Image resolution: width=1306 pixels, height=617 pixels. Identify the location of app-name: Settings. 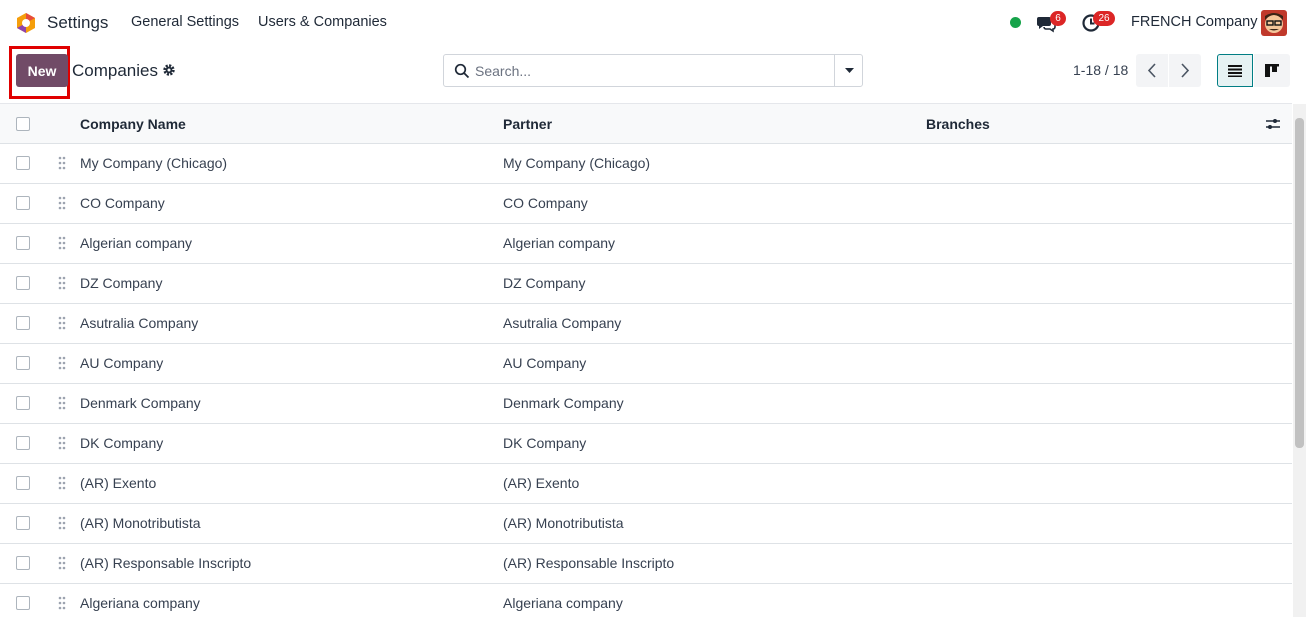
(77, 23).